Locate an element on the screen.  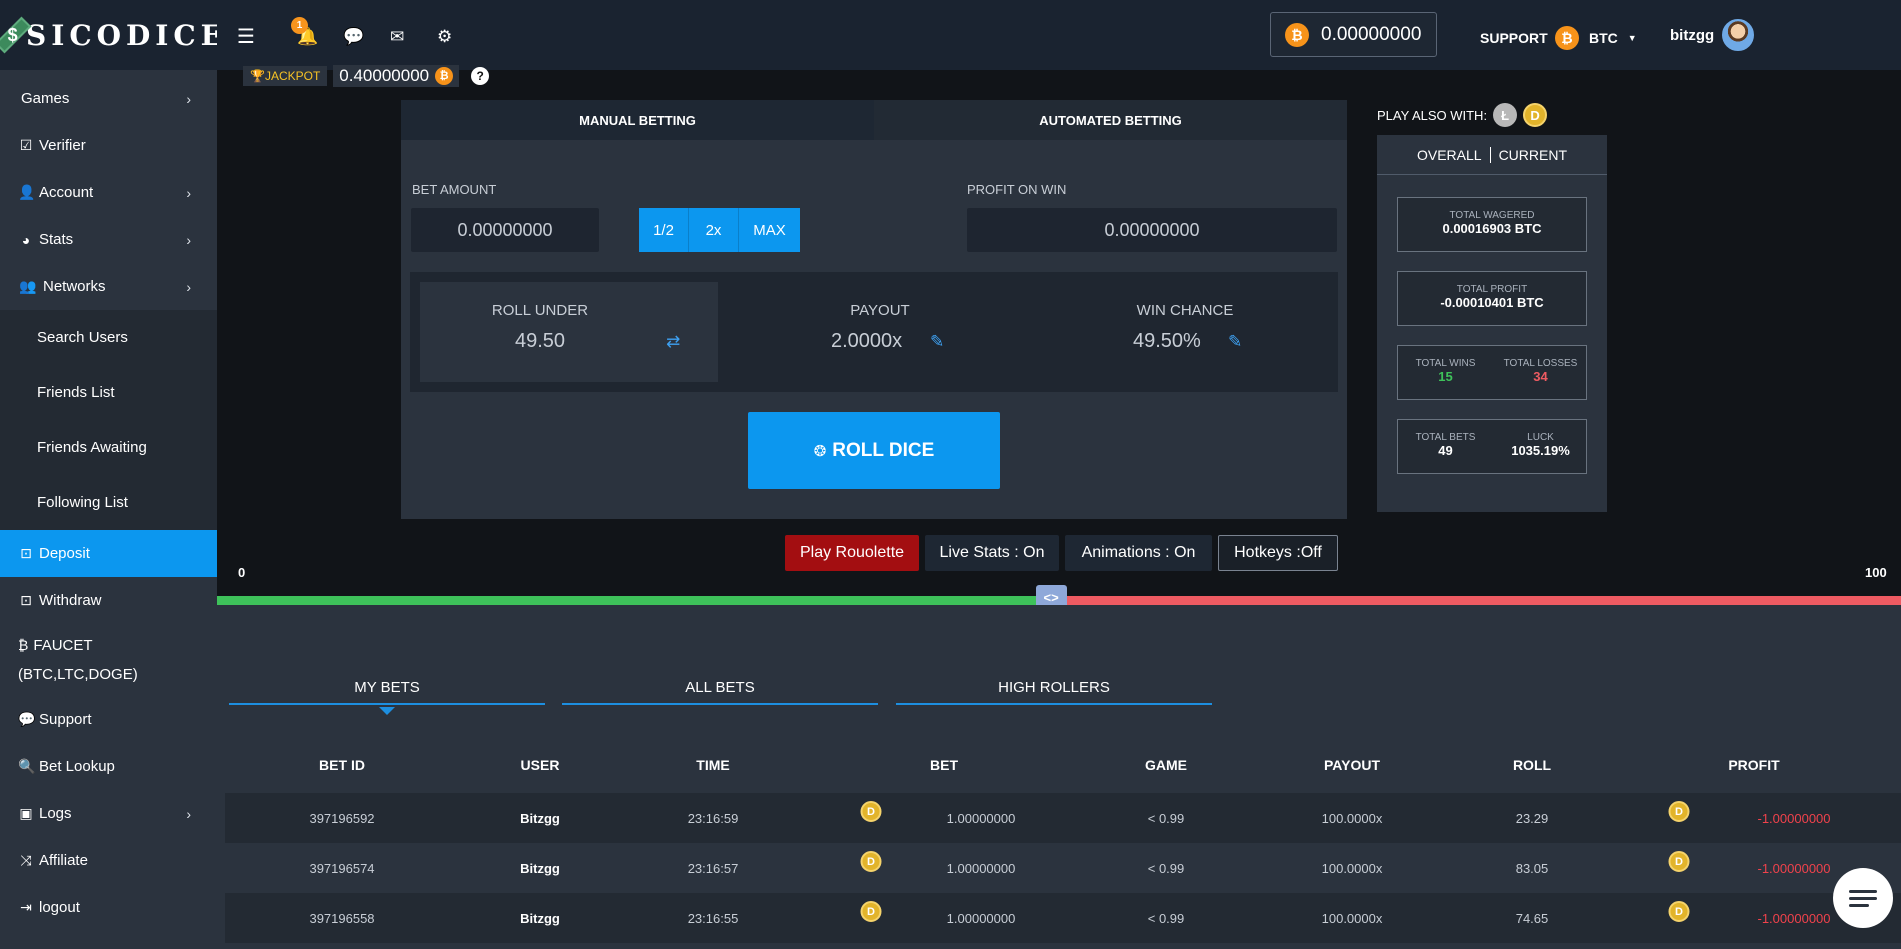
tab-manual-betting: MANUAL BETTING is located at coordinates (637, 120).